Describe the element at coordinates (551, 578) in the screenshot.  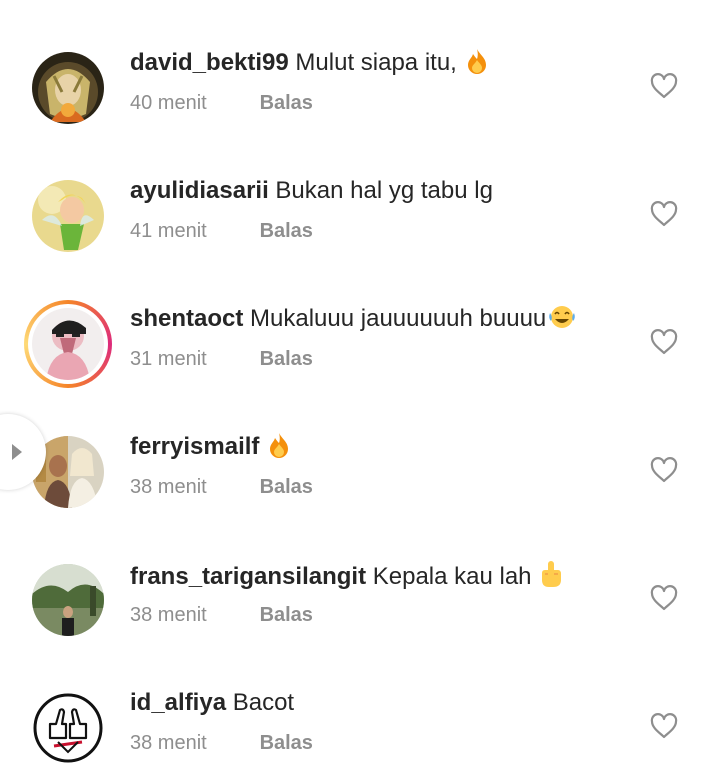
I see `middle-finger-emoji-icon` at that location.